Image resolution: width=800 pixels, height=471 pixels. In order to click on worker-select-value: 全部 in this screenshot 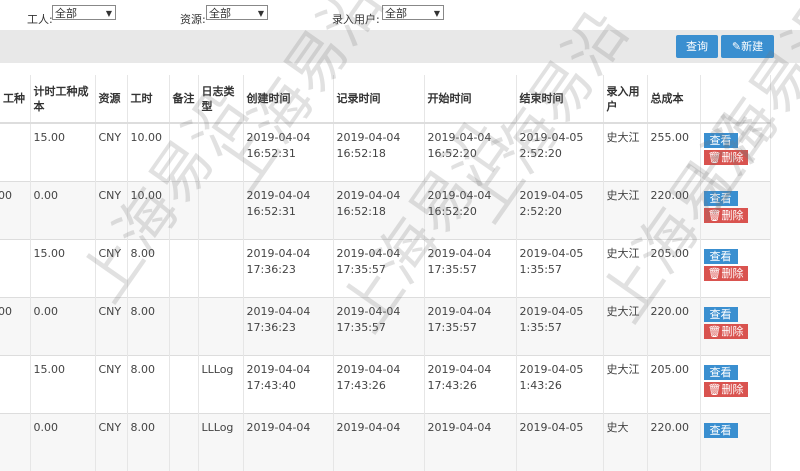, I will do `click(66, 13)`.